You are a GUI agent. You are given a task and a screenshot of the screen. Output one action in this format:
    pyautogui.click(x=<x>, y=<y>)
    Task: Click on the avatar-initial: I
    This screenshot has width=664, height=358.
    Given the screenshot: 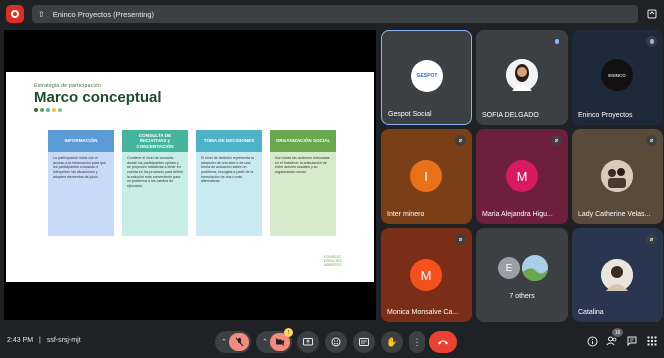 What is the action you would take?
    pyautogui.click(x=426, y=176)
    